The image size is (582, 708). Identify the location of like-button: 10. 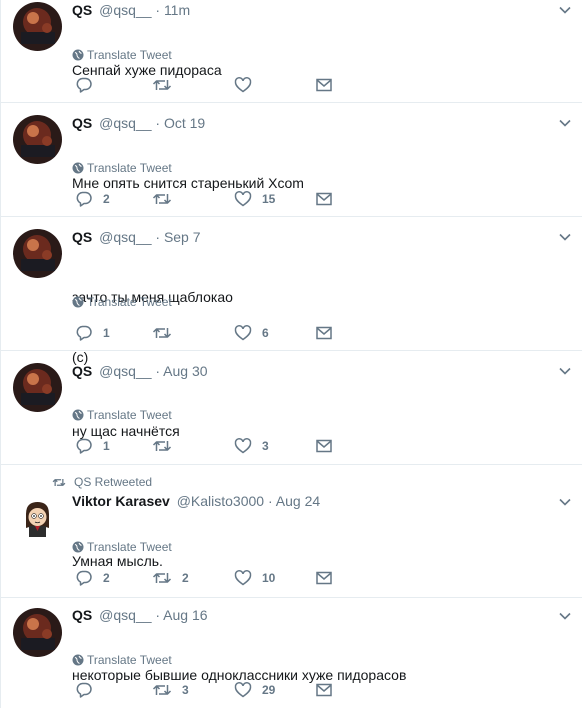
(254, 578).